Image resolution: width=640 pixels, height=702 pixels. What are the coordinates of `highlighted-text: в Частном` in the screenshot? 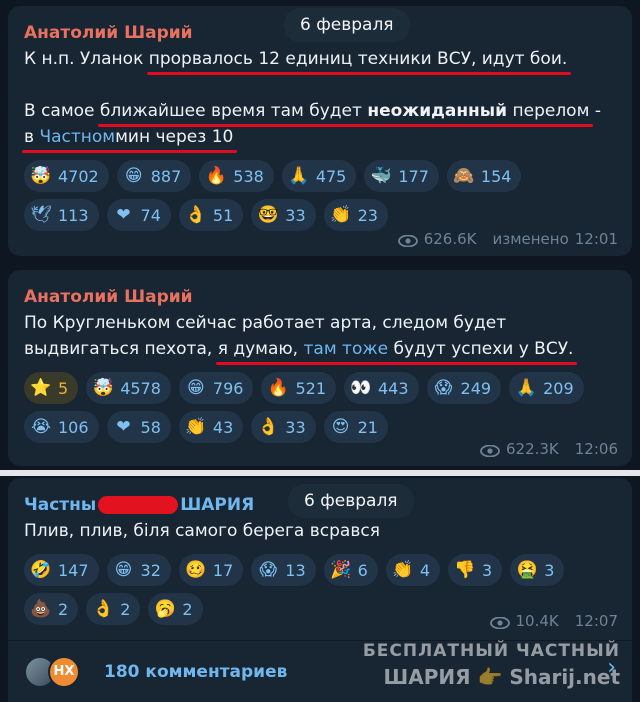 It's located at (70, 138).